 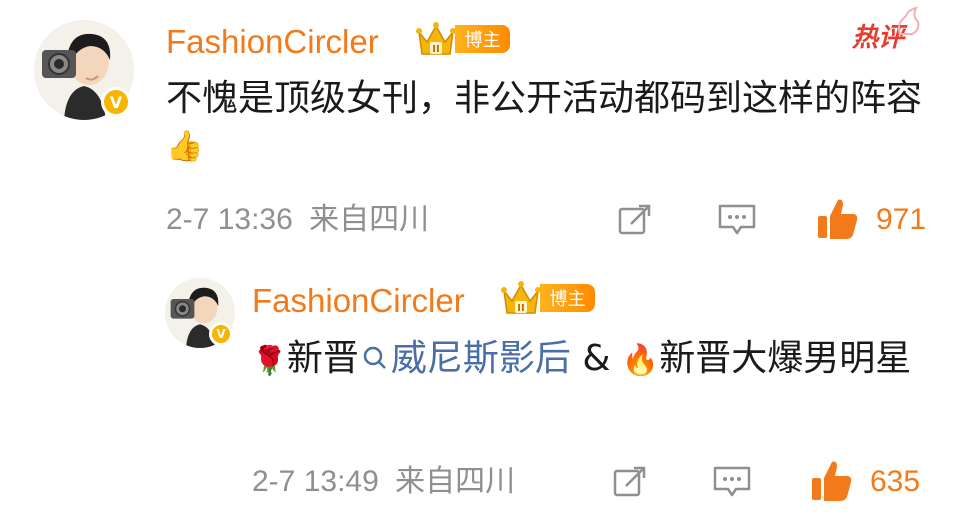 I want to click on topic-link: 威尼斯影后, so click(x=465, y=358).